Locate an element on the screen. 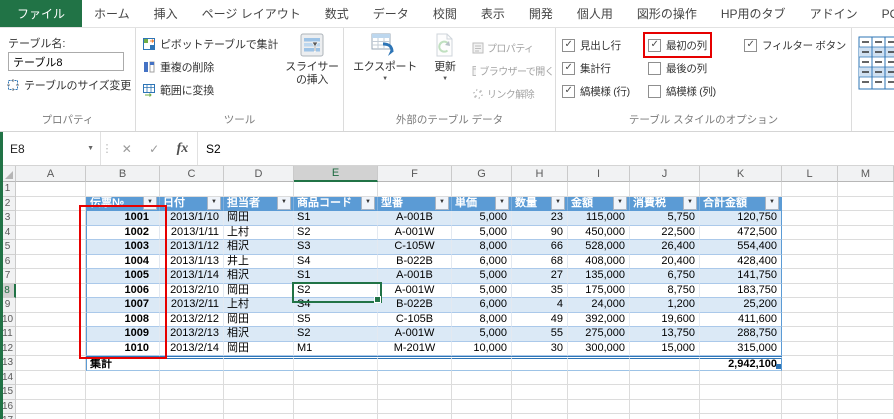 Image resolution: width=894 pixels, height=419 pixels. cell-B4: 1002 is located at coordinates (123, 232).